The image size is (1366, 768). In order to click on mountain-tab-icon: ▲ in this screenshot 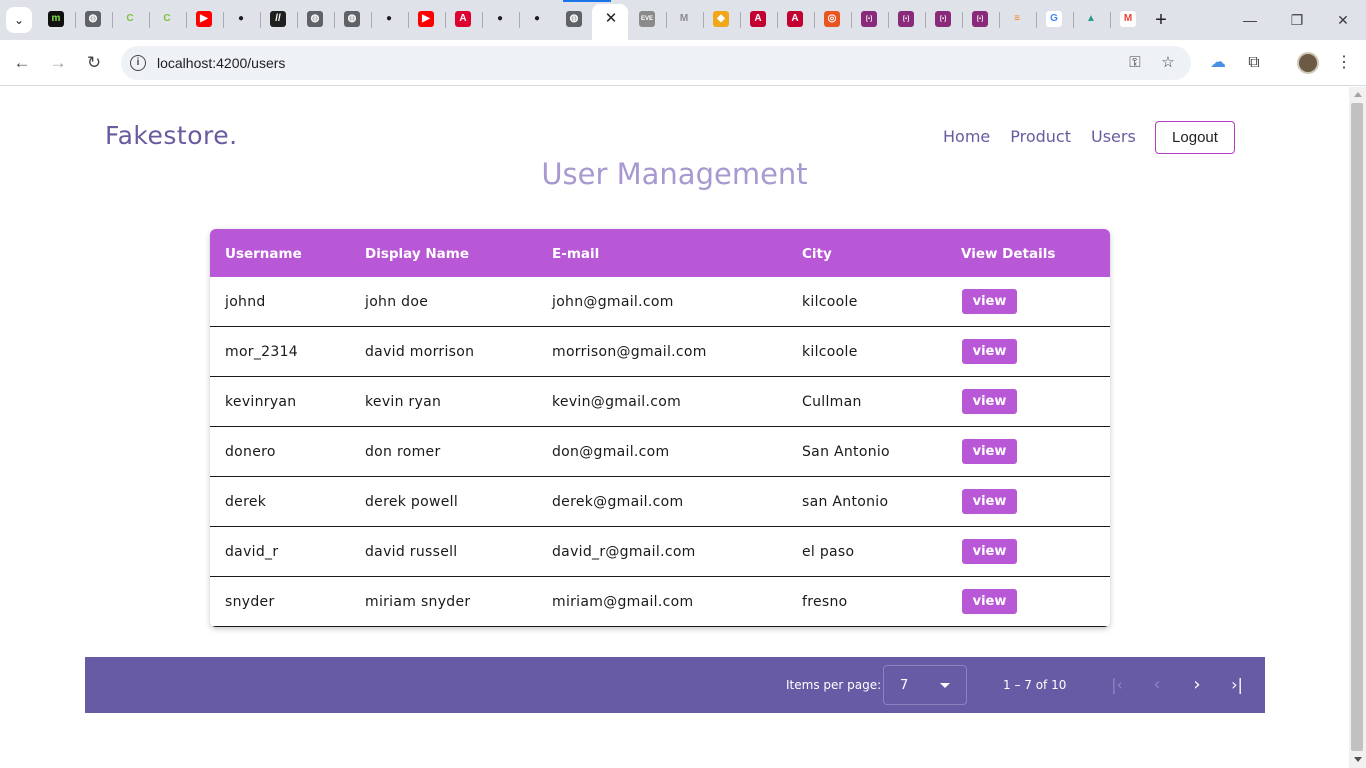, I will do `click(1091, 19)`.